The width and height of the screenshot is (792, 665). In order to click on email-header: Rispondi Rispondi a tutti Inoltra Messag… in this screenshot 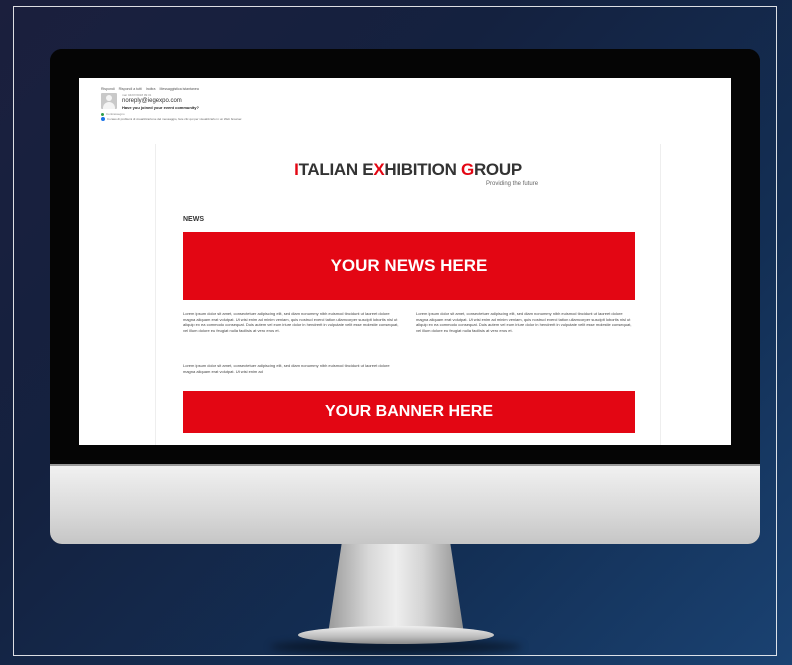, I will do `click(251, 104)`.